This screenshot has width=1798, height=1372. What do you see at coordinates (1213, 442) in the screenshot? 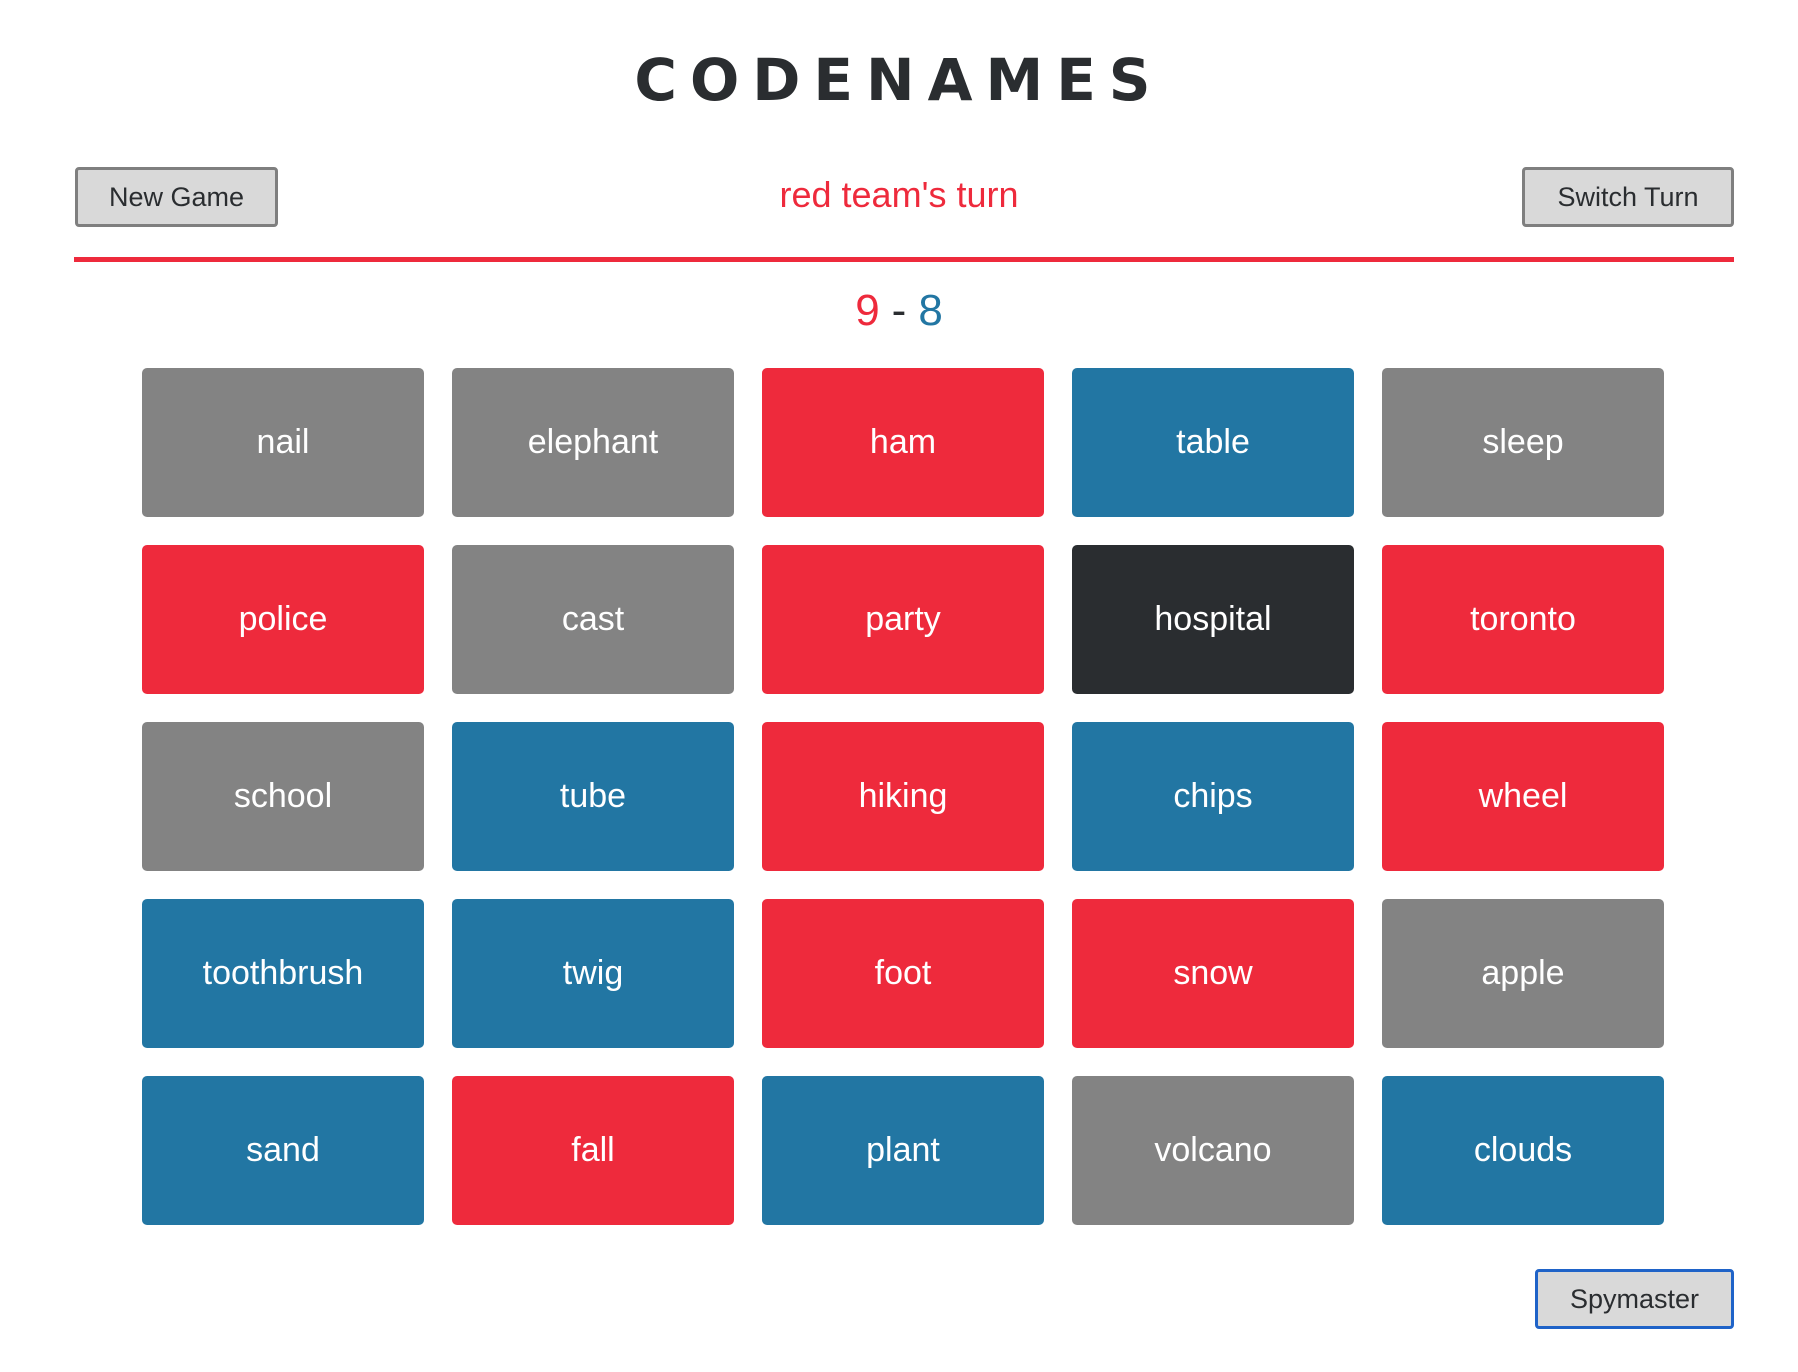
I see `word-card: table` at bounding box center [1213, 442].